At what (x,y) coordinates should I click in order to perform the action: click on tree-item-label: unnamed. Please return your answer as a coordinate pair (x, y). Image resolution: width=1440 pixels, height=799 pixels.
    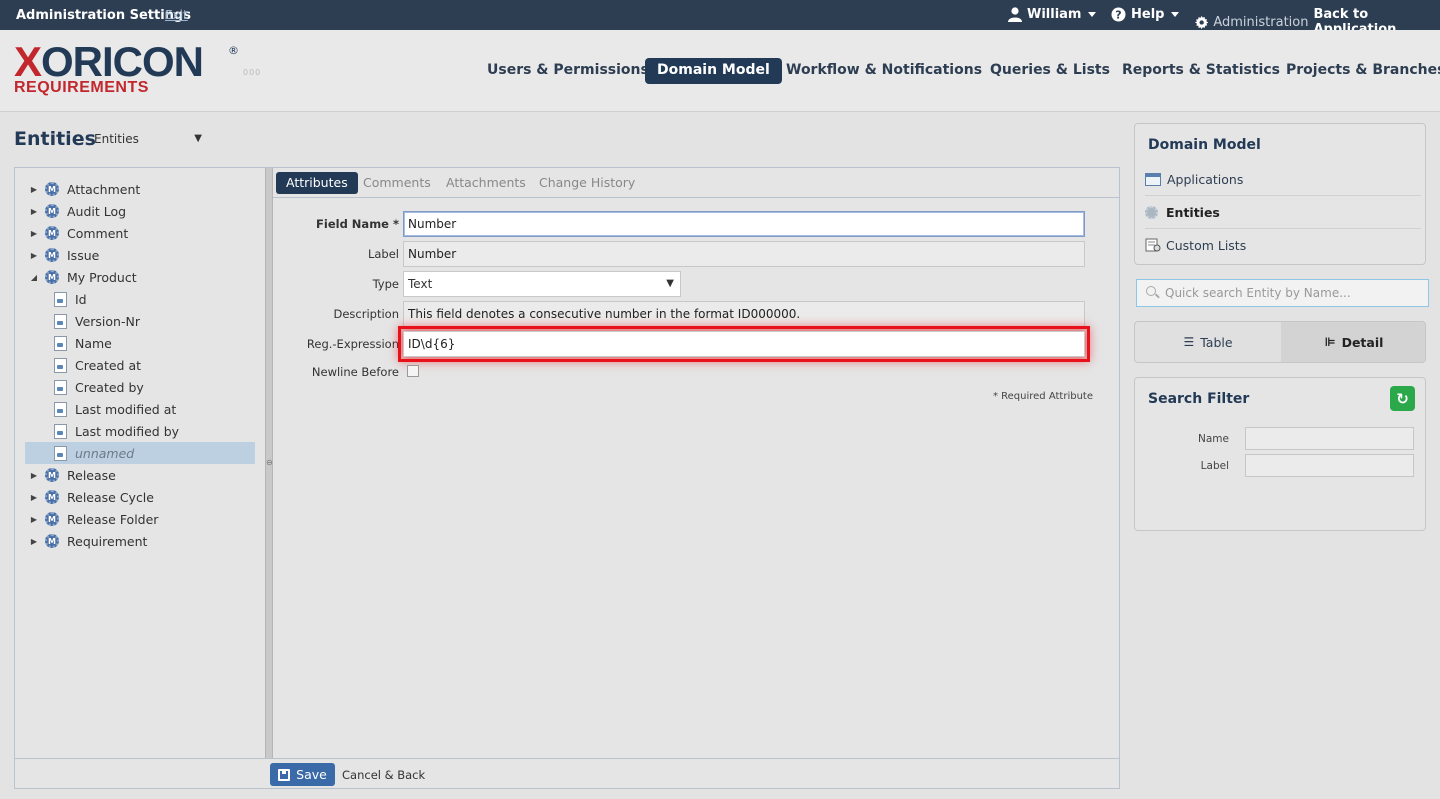
    Looking at the image, I should click on (105, 453).